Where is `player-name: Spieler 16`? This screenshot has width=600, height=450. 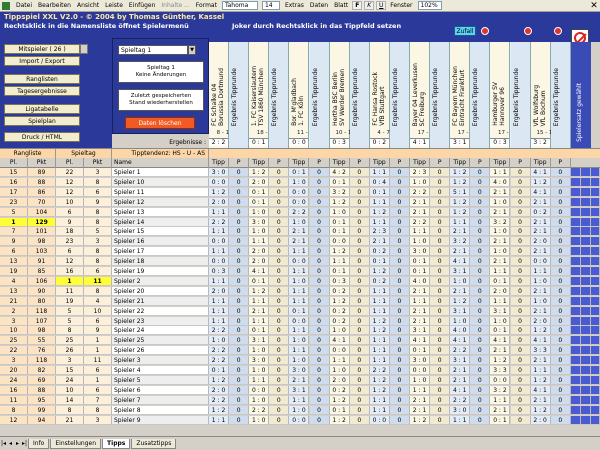 player-name: Spieler 16 is located at coordinates (160, 242).